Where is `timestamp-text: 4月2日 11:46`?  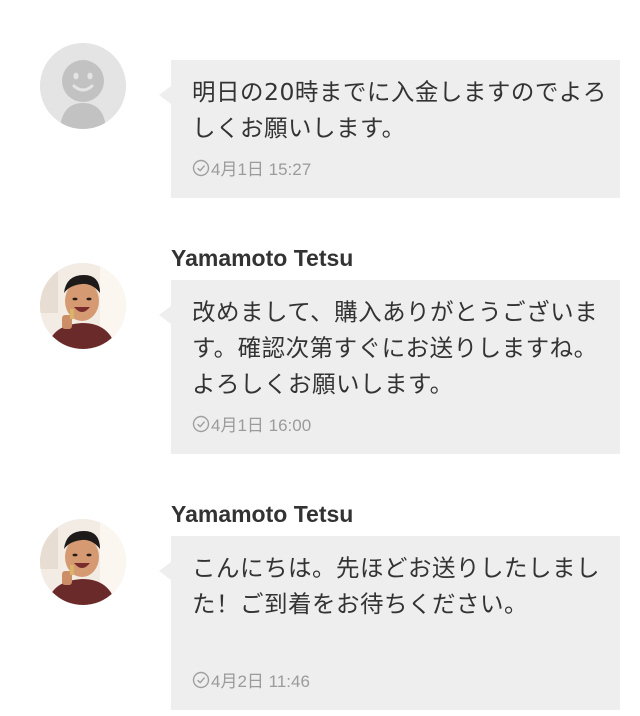 timestamp-text: 4月2日 11:46 is located at coordinates (260, 681).